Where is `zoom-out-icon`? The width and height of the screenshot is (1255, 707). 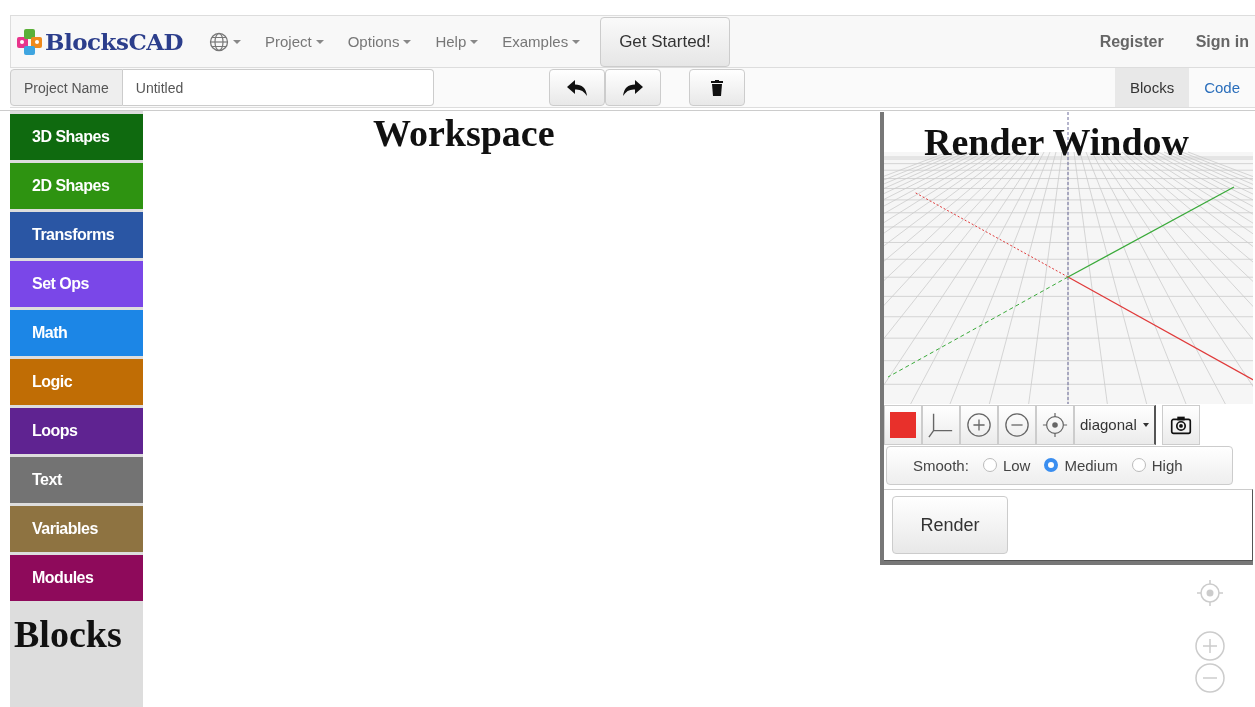 zoom-out-icon is located at coordinates (1017, 424).